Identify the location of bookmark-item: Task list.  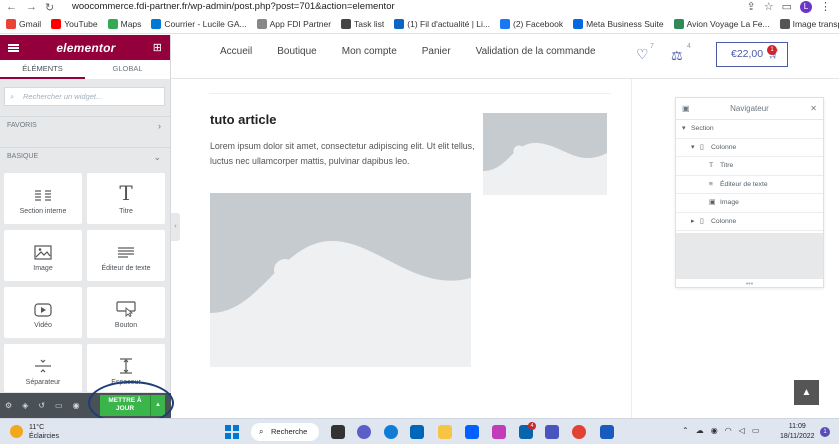
(362, 24).